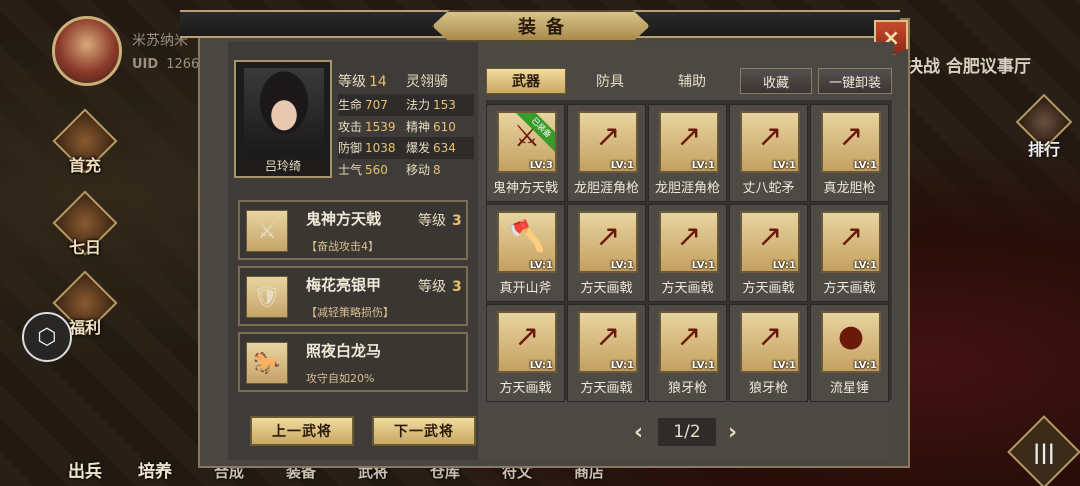 The height and width of the screenshot is (486, 1080). I want to click on stat-key: 攻击, so click(350, 126).